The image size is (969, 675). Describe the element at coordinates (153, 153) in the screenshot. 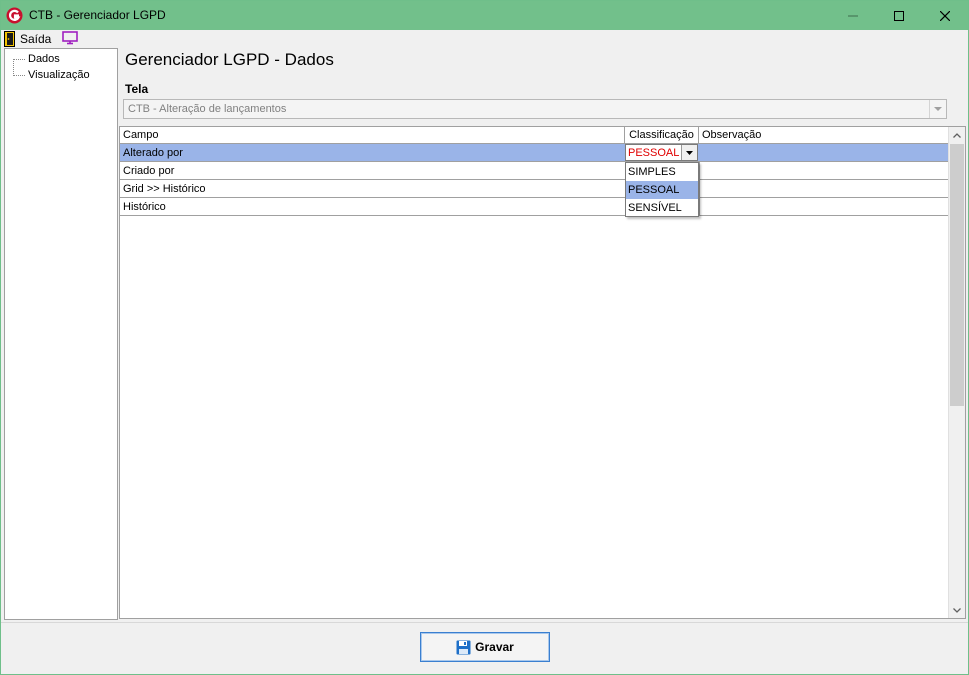

I see `cell-campo: Alterado por` at that location.